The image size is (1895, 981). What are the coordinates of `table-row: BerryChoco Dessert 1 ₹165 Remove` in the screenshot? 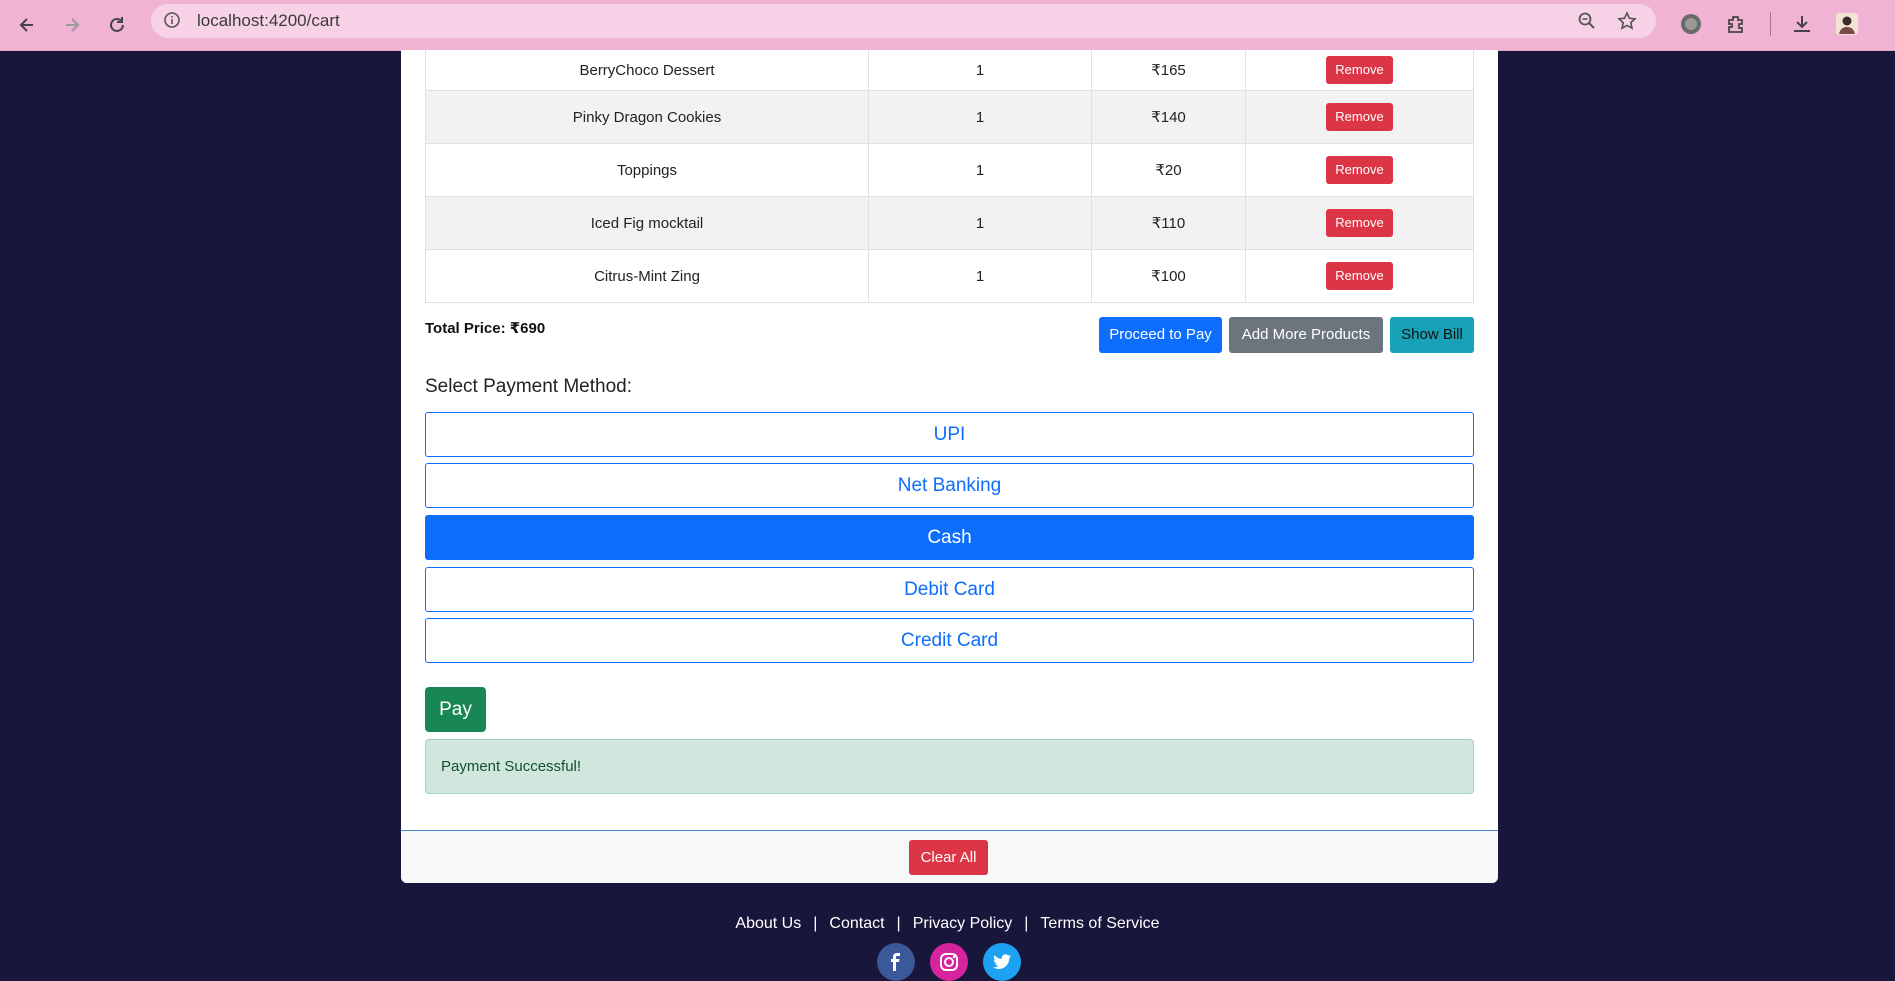 It's located at (949, 70).